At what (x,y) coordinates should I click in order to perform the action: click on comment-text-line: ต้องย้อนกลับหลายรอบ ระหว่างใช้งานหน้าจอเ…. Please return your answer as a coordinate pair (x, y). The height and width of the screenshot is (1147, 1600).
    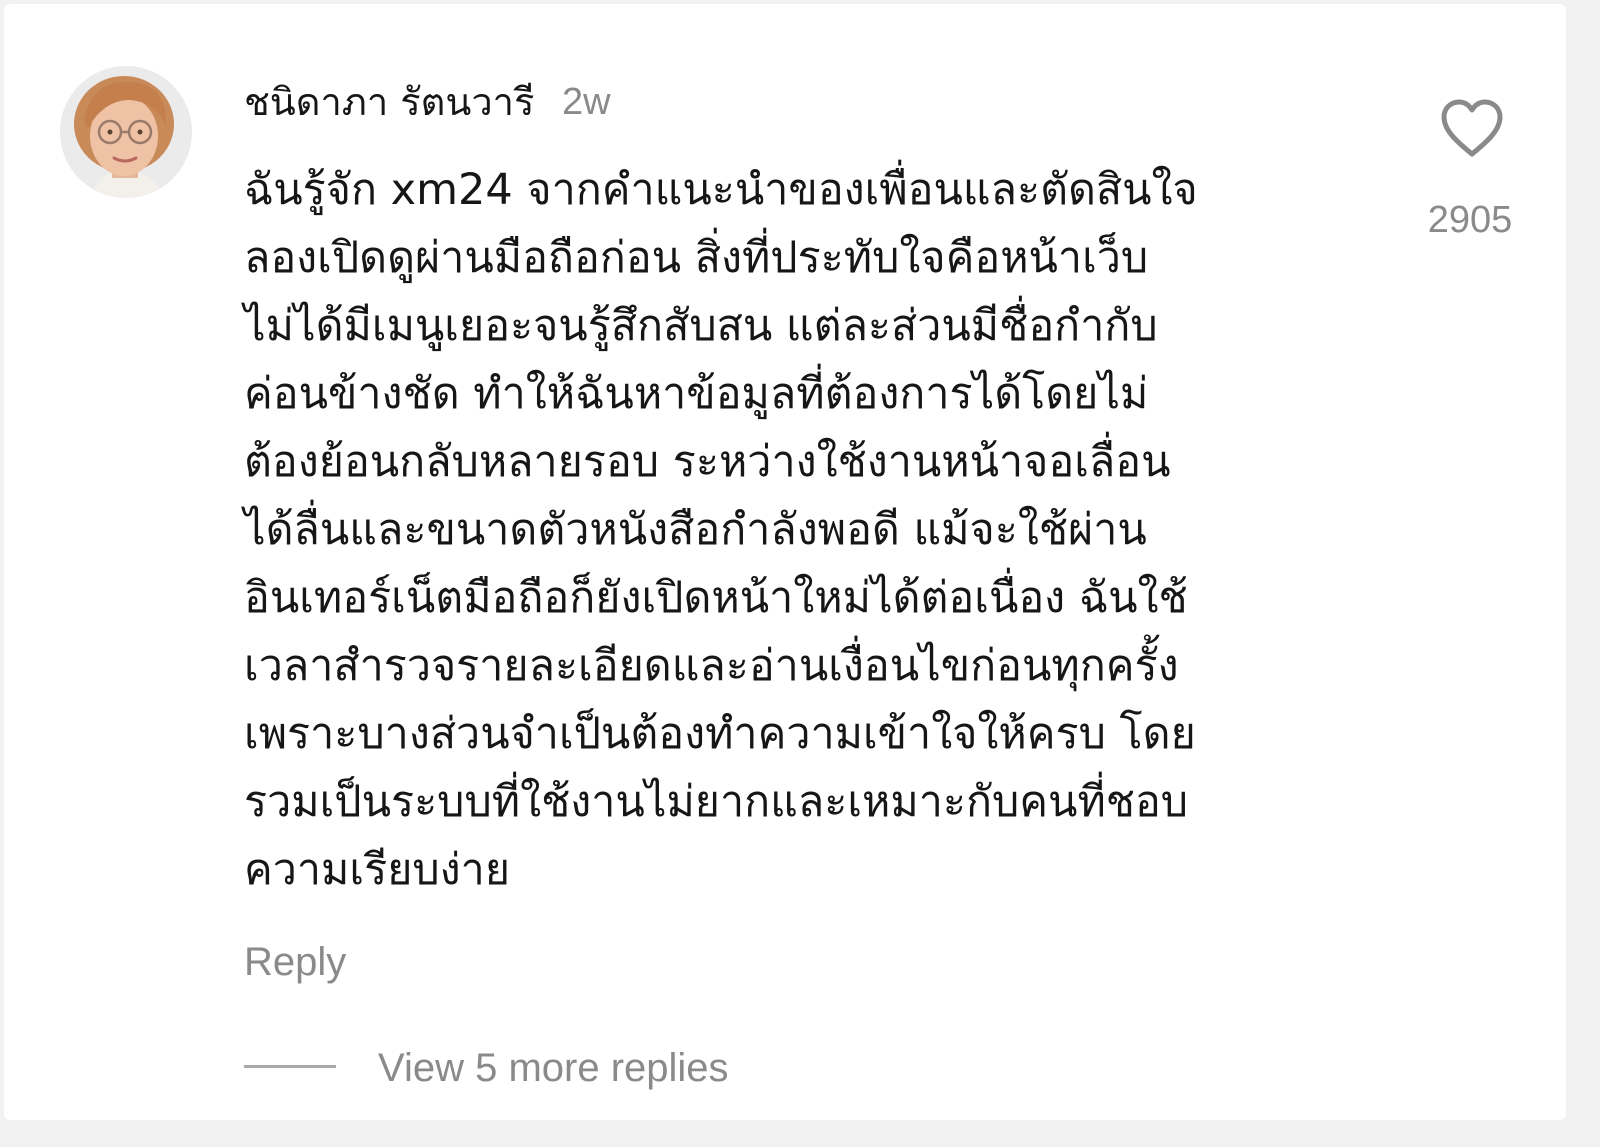
    Looking at the image, I should click on (707, 462).